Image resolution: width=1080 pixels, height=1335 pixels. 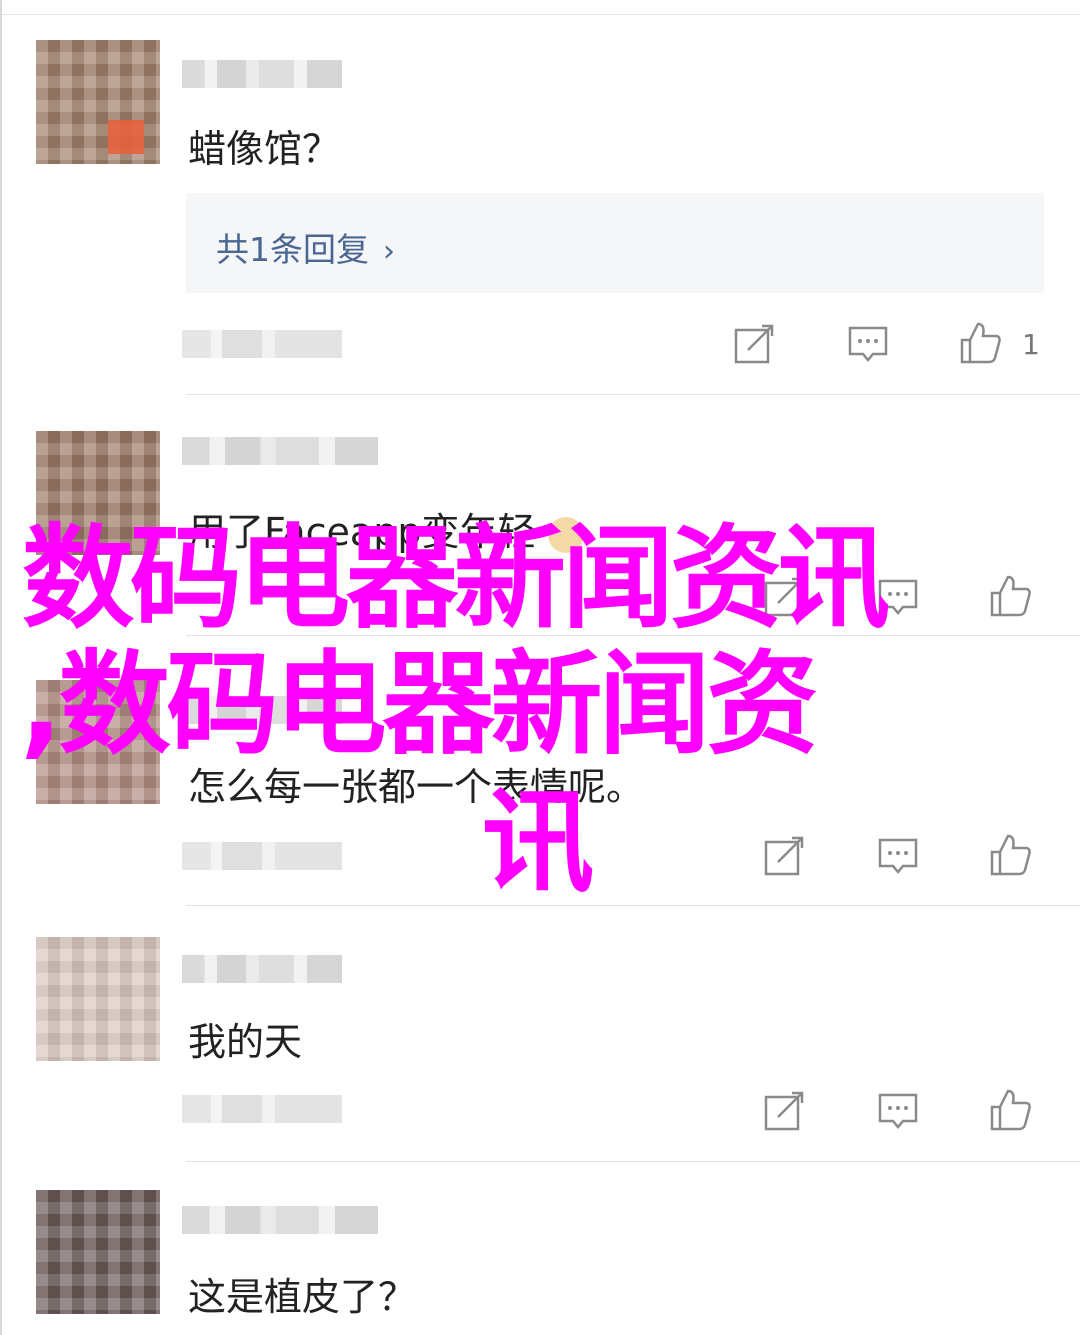 I want to click on reply-summary: 共1条回复 ›, so click(x=305, y=247).